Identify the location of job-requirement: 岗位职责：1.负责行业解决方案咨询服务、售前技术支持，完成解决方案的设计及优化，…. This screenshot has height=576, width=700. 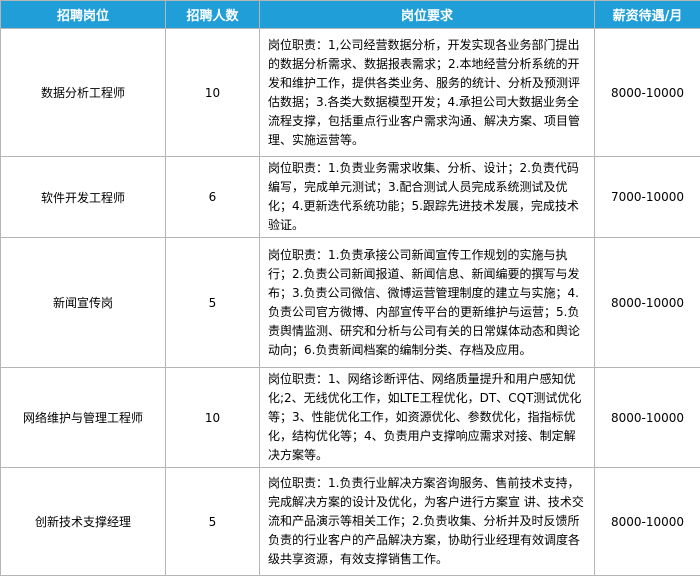
(427, 522).